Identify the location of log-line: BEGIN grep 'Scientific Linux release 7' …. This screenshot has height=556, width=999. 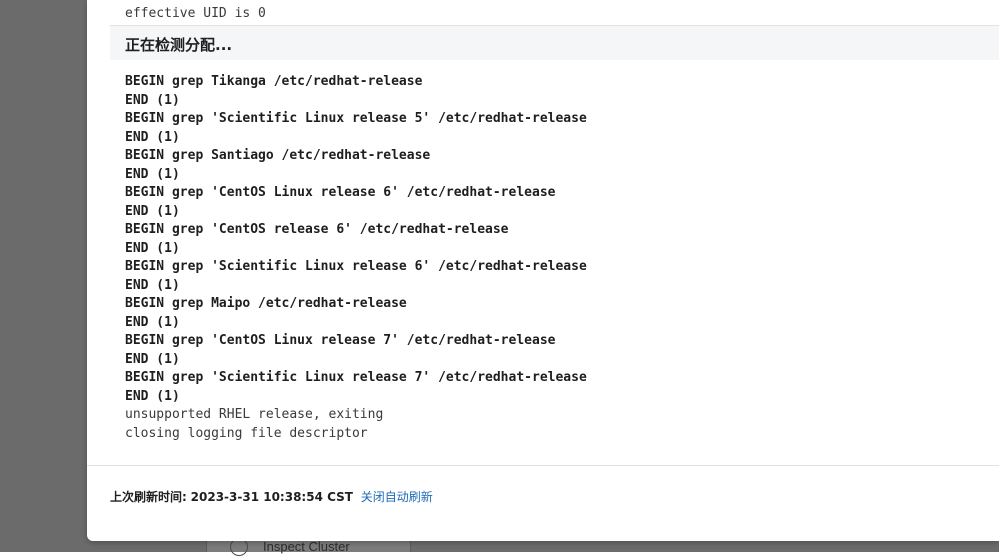
(356, 377).